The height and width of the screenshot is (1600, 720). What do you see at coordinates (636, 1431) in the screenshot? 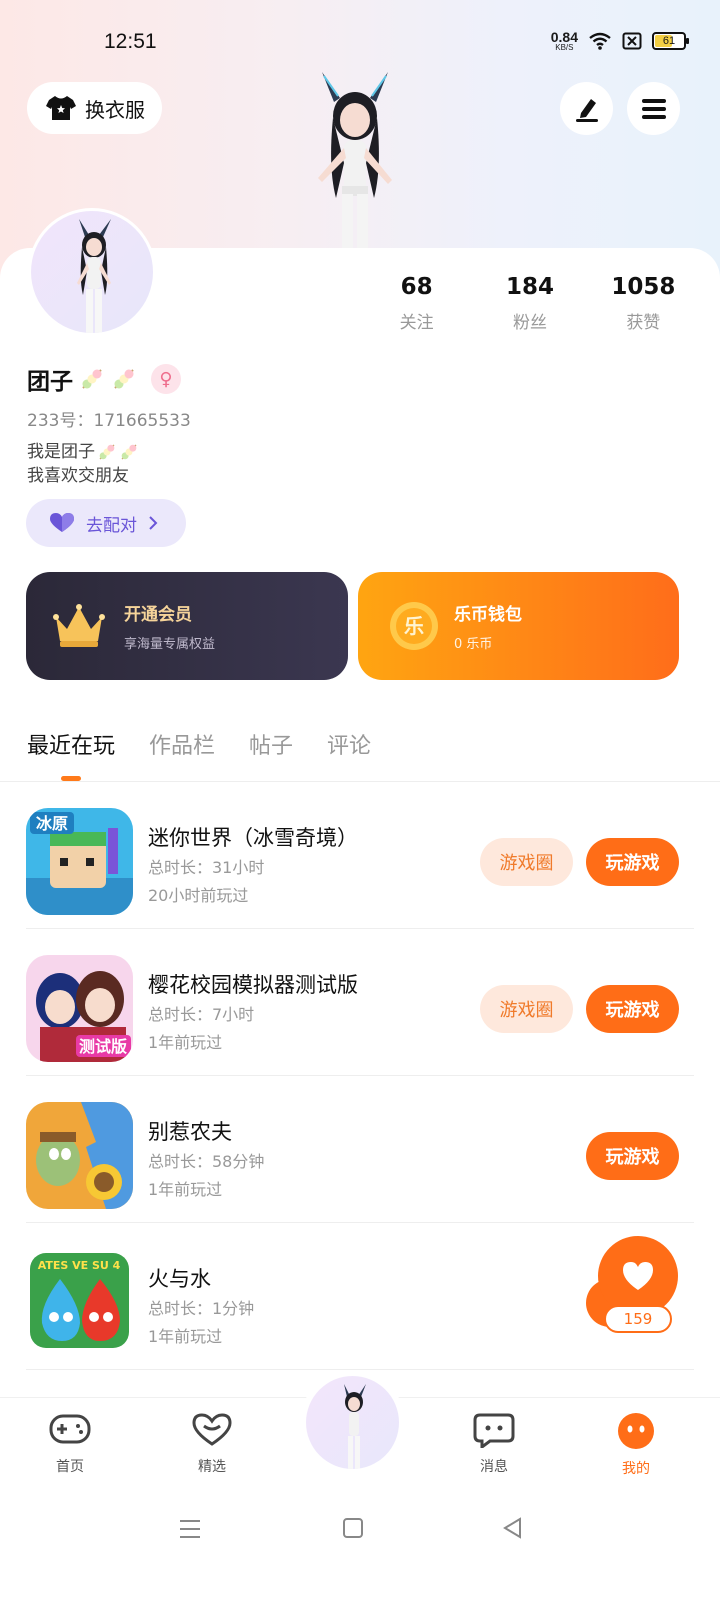
I see `me-icon` at bounding box center [636, 1431].